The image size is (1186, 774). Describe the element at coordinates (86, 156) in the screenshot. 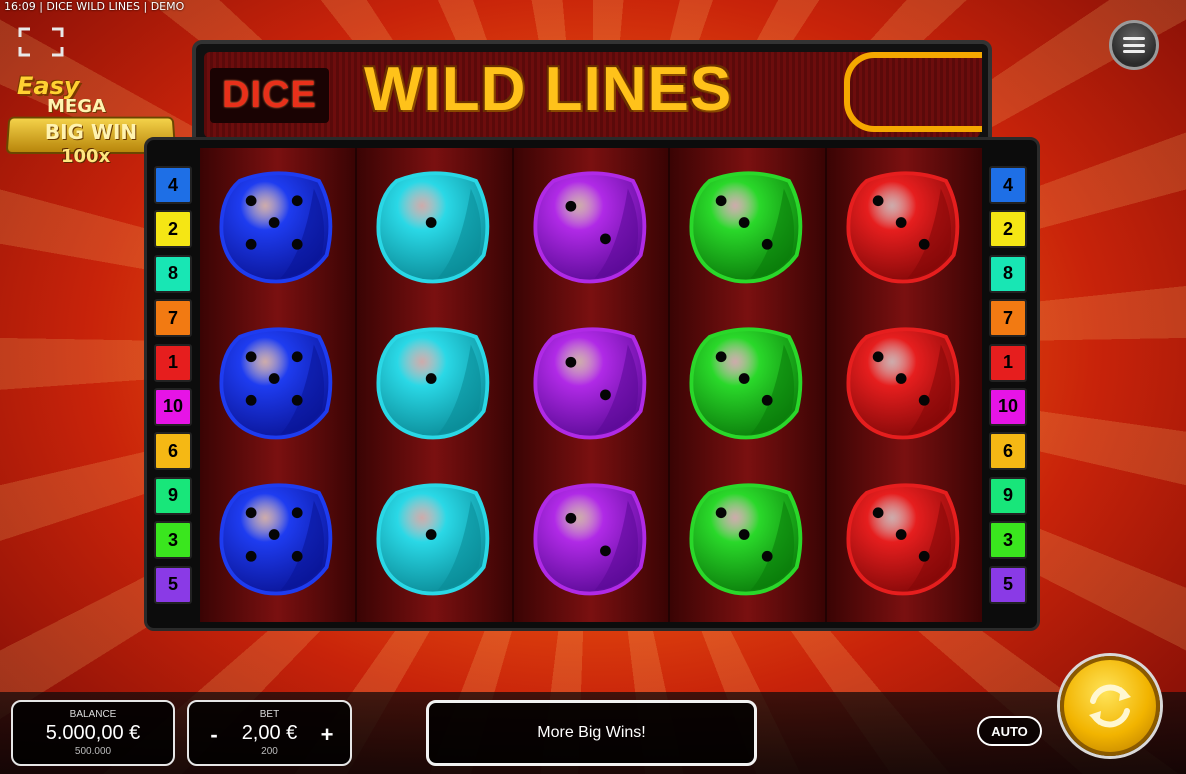

I see `badge-multiplier-text: 100x` at that location.